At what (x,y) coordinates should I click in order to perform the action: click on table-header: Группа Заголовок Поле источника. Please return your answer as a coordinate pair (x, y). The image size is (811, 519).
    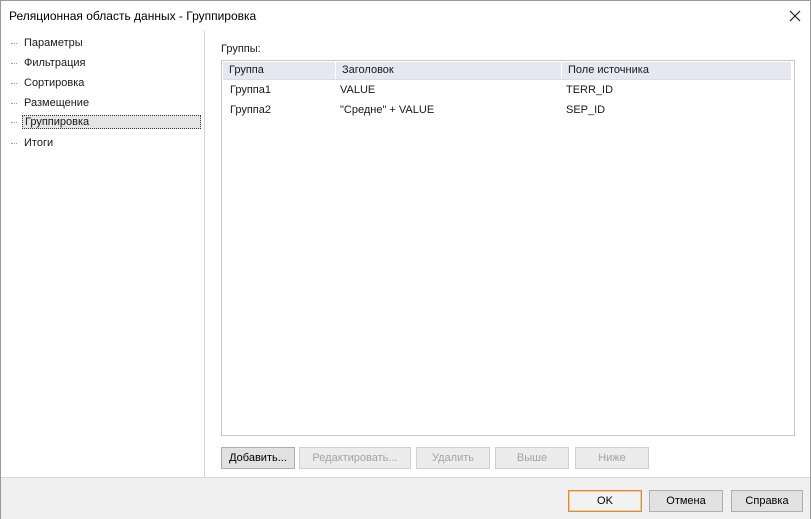
    Looking at the image, I should click on (507, 71).